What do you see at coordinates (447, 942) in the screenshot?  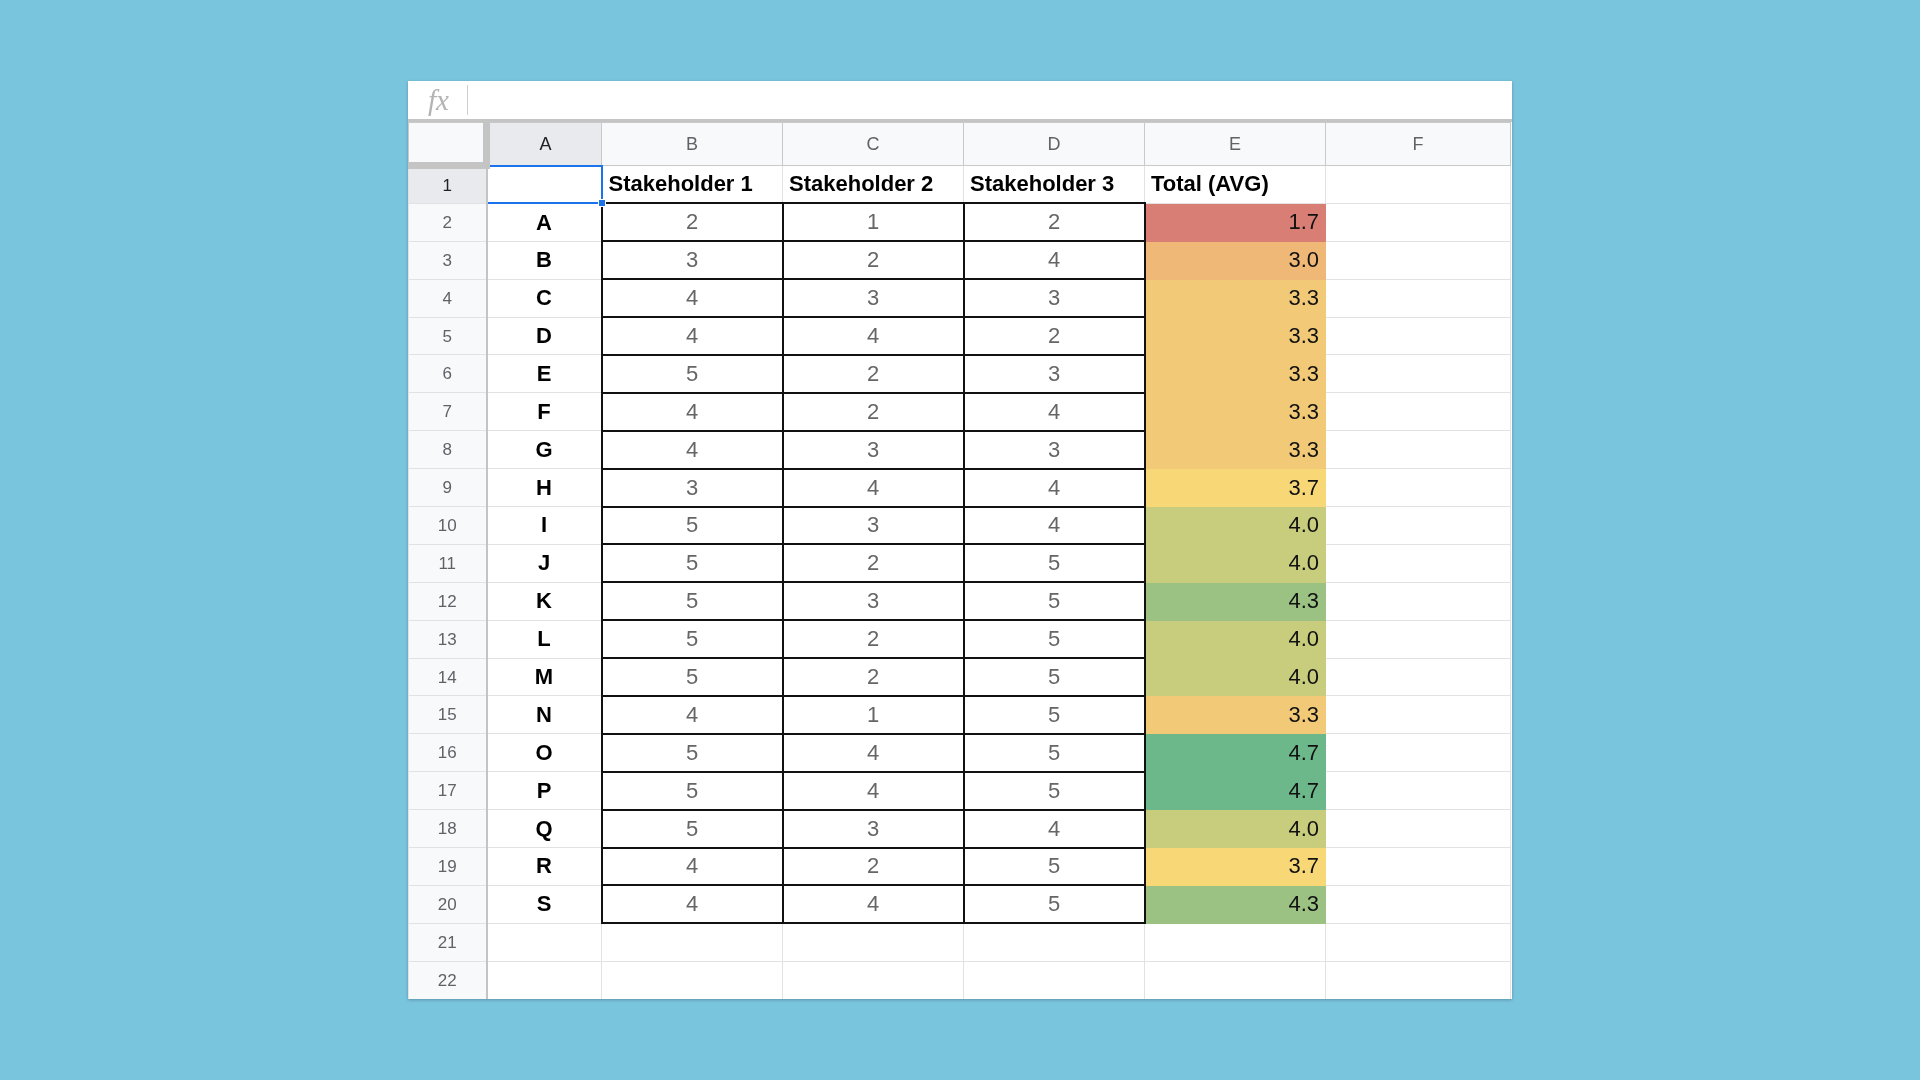 I see `row-header: 21` at bounding box center [447, 942].